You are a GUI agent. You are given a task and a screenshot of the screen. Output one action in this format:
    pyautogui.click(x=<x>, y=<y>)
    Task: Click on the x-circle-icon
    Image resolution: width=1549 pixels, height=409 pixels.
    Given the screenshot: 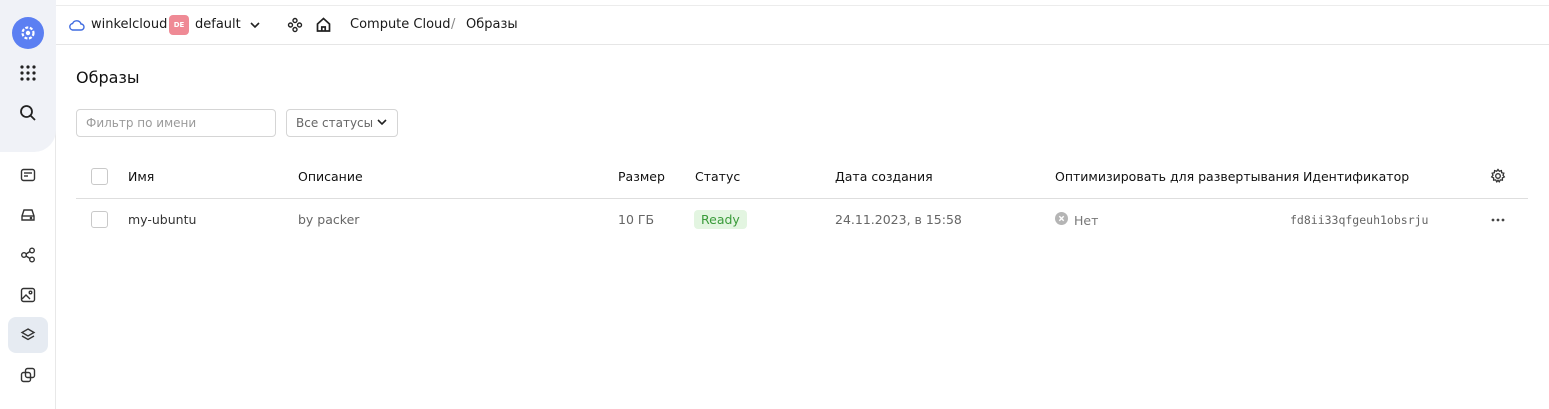 What is the action you would take?
    pyautogui.click(x=1061, y=220)
    